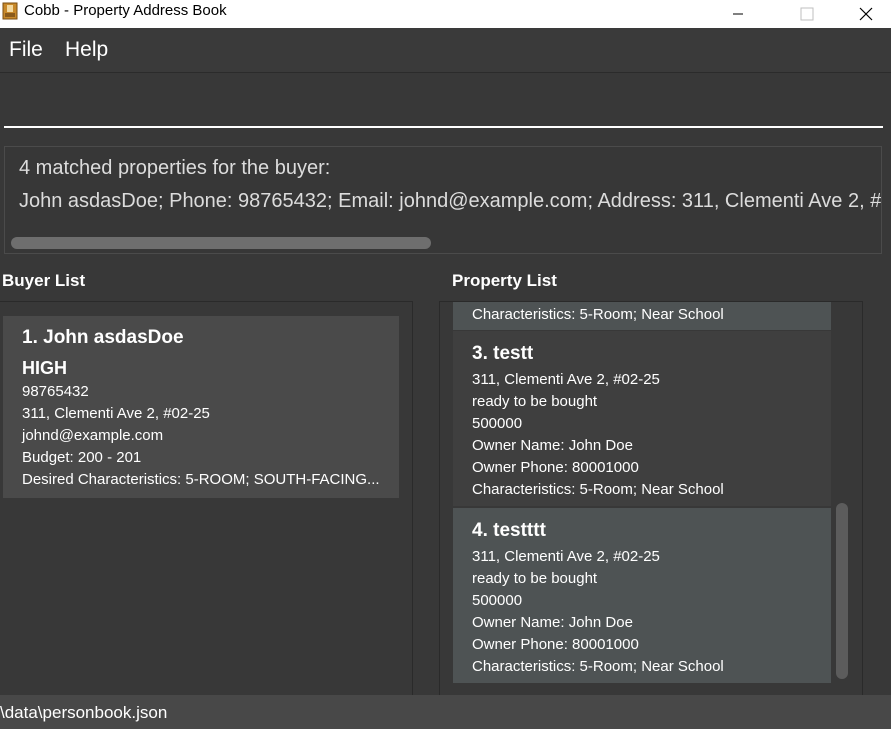  What do you see at coordinates (504, 280) in the screenshot?
I see `property-list-title: Property List` at bounding box center [504, 280].